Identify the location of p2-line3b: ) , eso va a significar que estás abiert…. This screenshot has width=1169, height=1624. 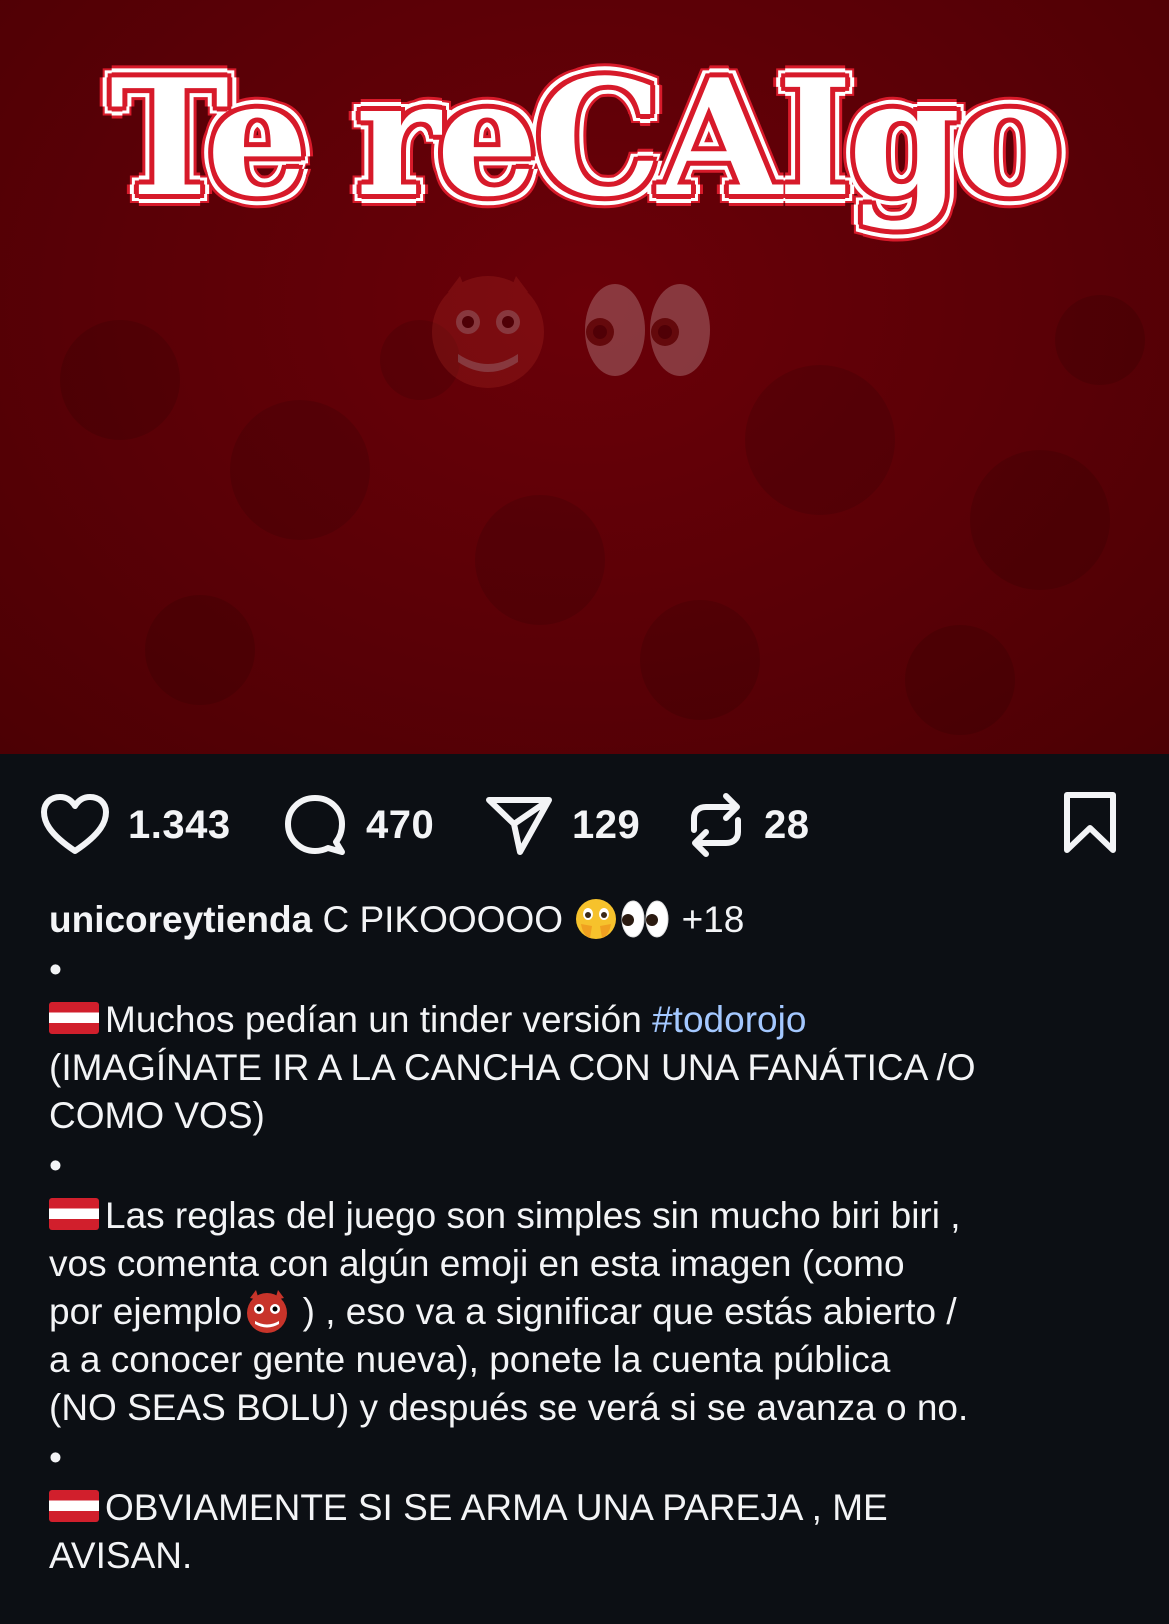
(624, 1311).